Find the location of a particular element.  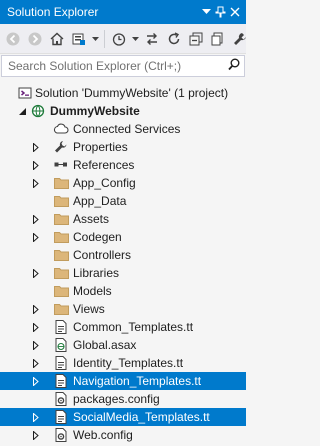

pending-changes-icon is located at coordinates (119, 39).